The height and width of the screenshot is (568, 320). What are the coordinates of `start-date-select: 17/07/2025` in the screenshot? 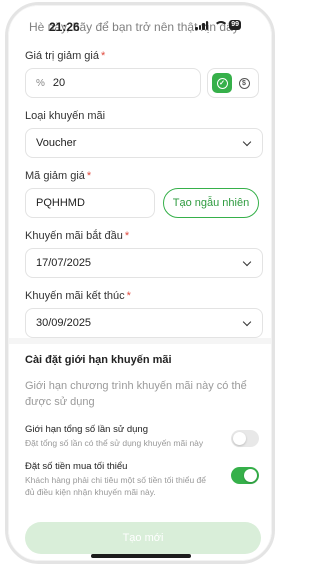 It's located at (144, 263).